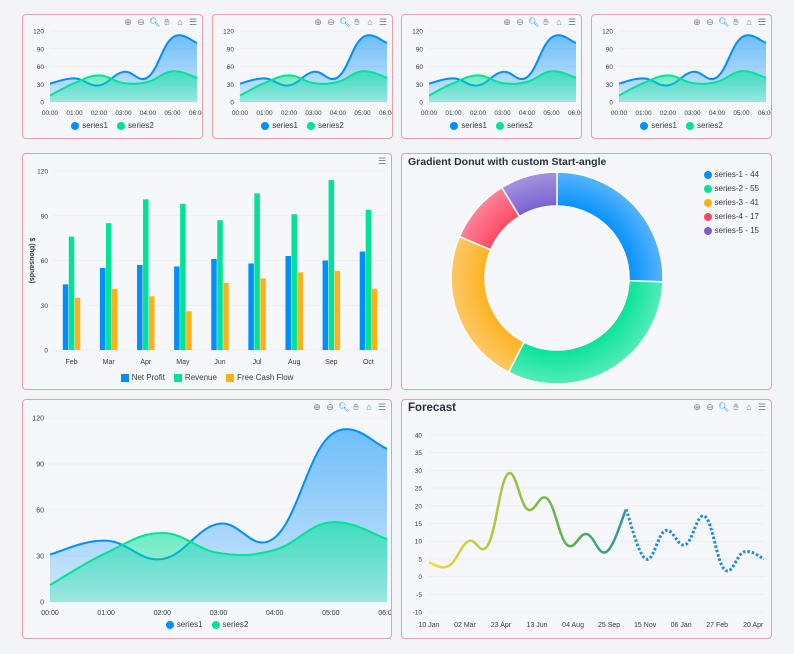 Image resolution: width=794 pixels, height=654 pixels. What do you see at coordinates (501, 625) in the screenshot?
I see `x-tick-label: 23 Apr` at bounding box center [501, 625].